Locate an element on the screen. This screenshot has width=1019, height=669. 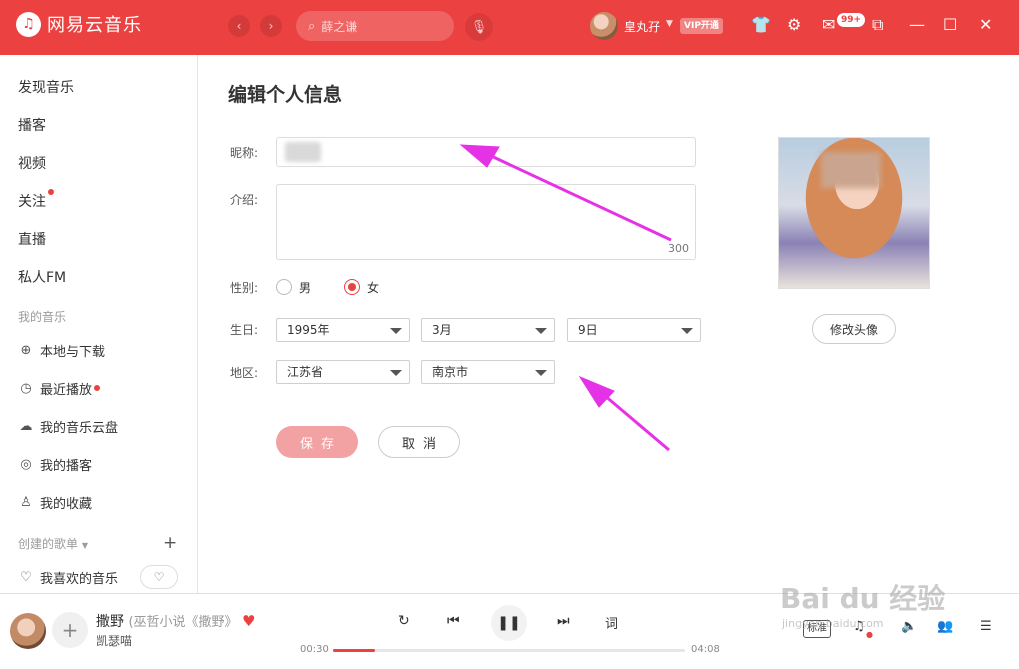
sidebar-item-follow: 关注 is located at coordinates (36, 200).